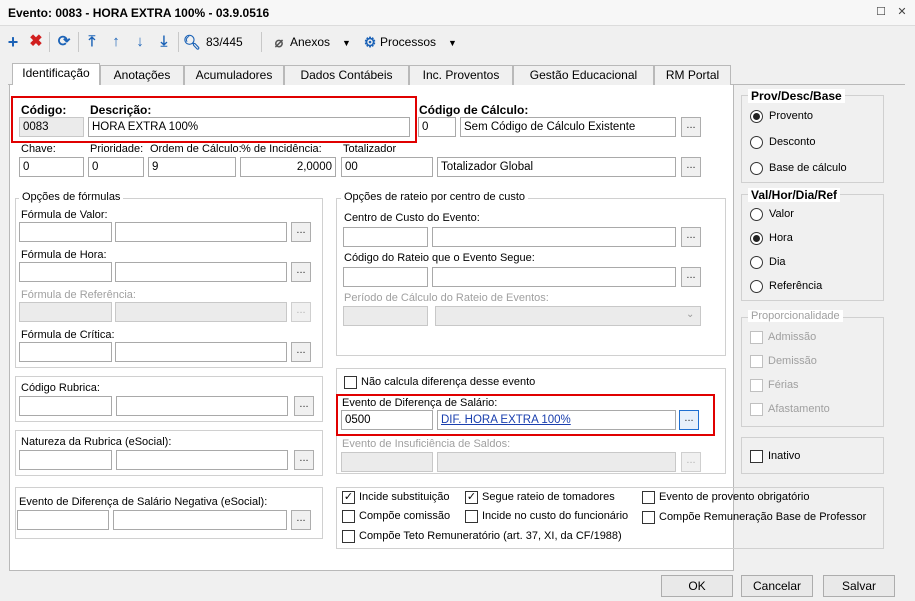 The height and width of the screenshot is (601, 915). I want to click on codigo-rateio-code, so click(385, 277).